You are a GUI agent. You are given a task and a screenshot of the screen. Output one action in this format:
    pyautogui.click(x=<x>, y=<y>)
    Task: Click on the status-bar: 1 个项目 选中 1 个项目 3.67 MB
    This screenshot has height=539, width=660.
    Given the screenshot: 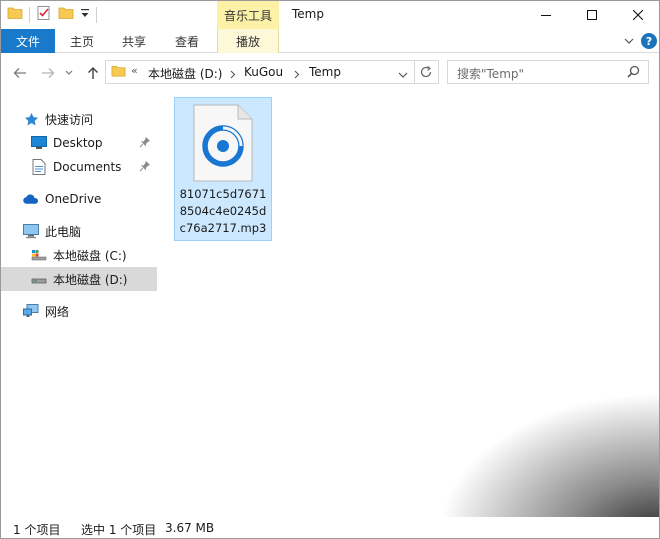 What is the action you would take?
    pyautogui.click(x=330, y=527)
    